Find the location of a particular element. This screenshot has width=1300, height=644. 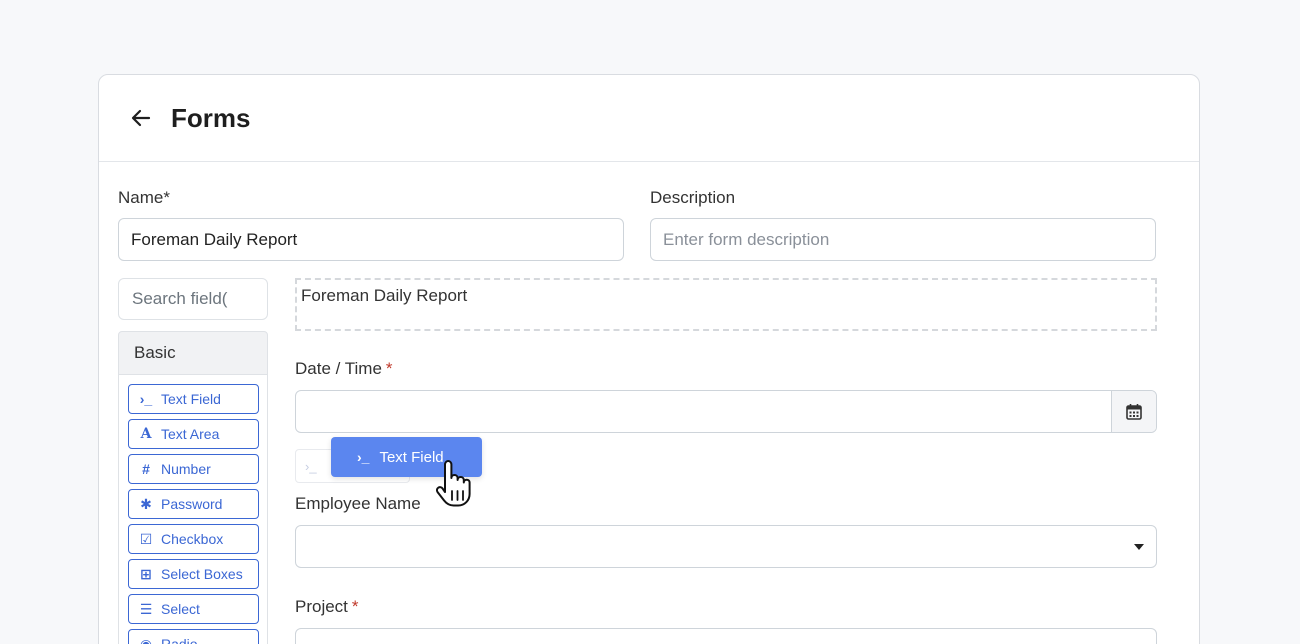

component-label: Text Area is located at coordinates (190, 434).